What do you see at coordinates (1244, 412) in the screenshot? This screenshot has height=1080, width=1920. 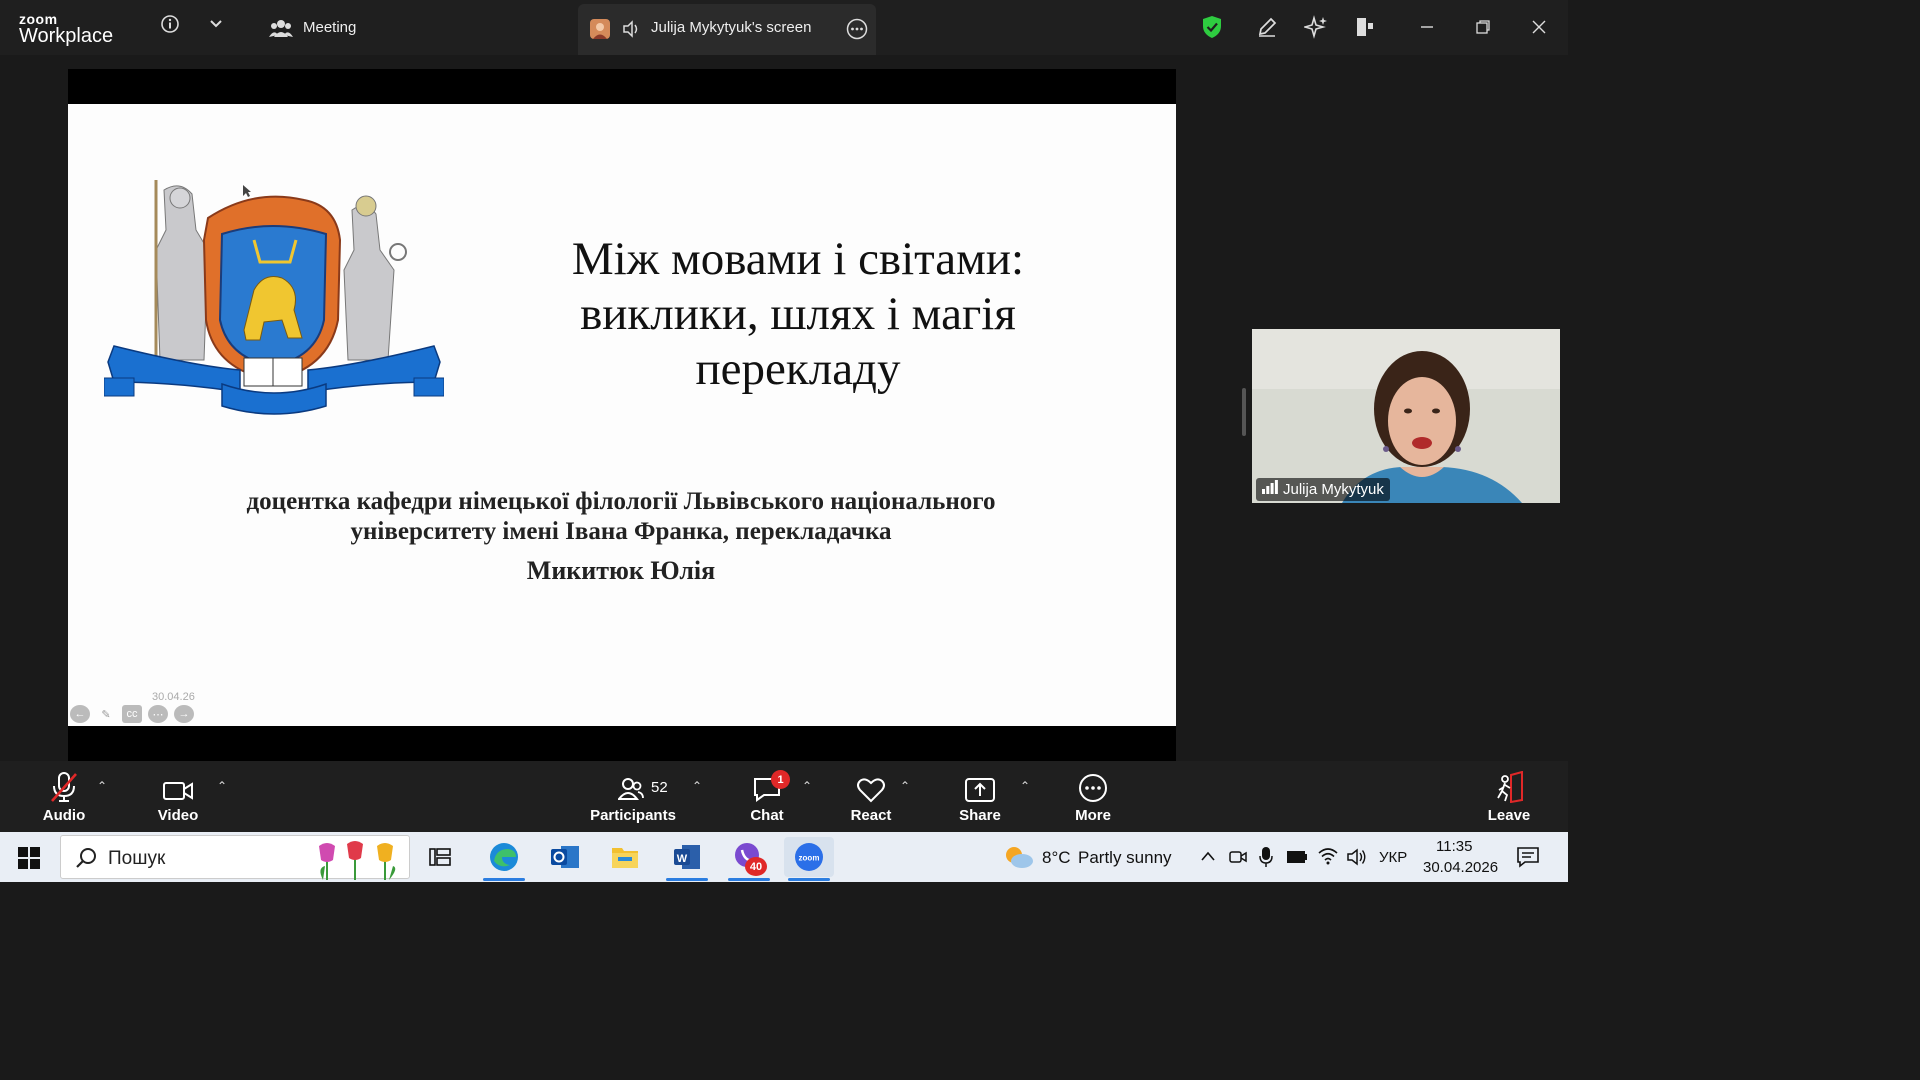 I see `panel-resize-handle` at bounding box center [1244, 412].